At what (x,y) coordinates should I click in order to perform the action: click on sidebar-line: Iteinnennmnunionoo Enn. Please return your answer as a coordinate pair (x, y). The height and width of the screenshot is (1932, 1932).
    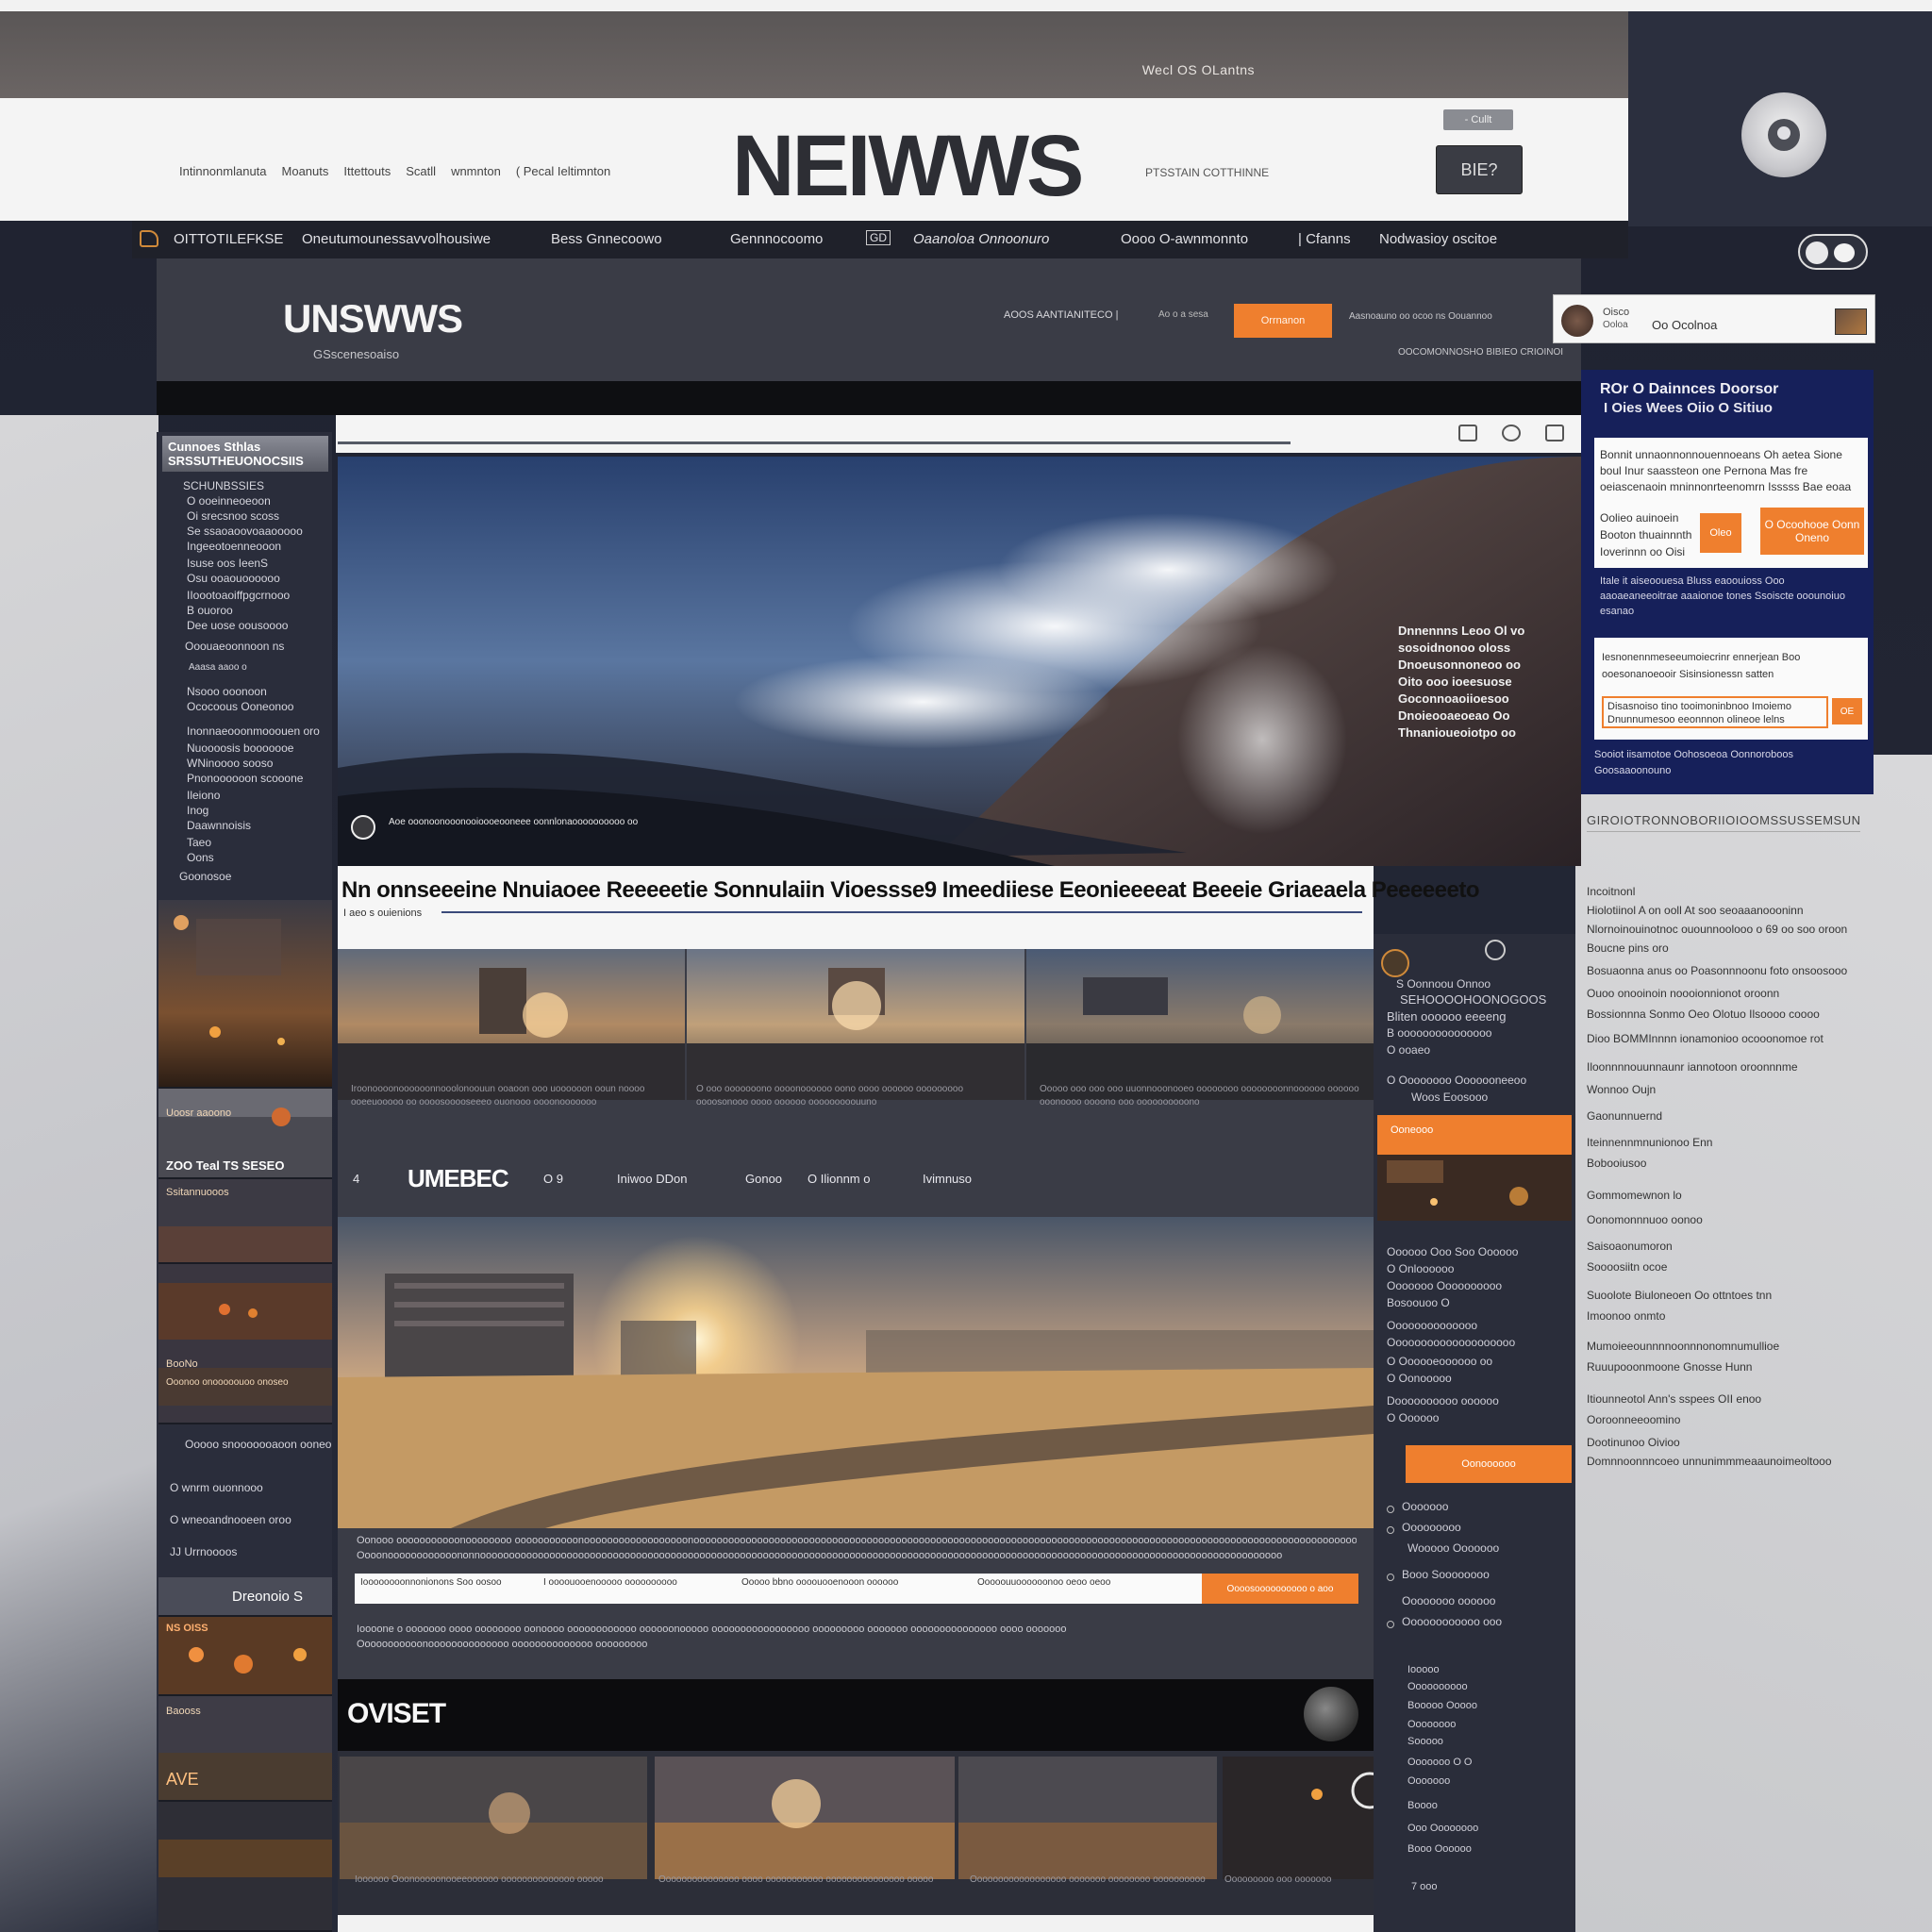
    Looking at the image, I should click on (1724, 1142).